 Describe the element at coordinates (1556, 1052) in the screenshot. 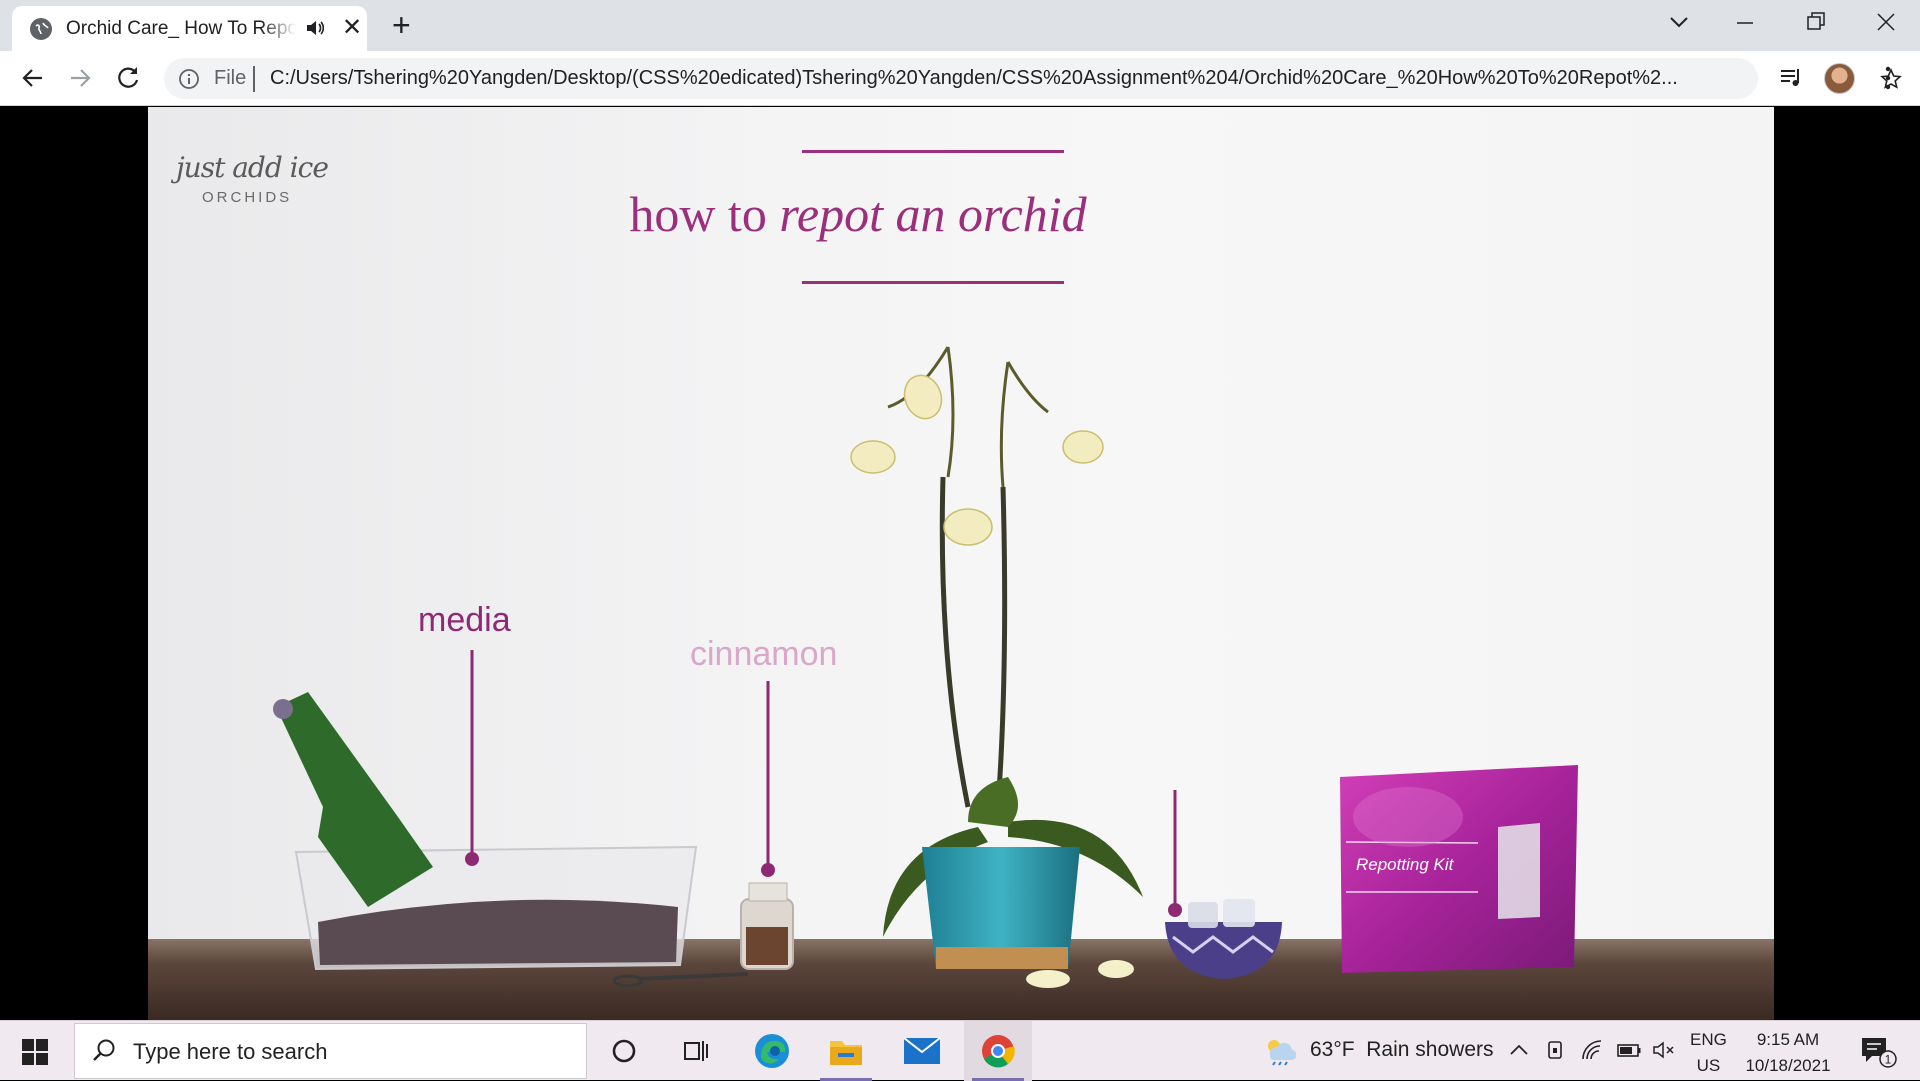

I see `meet-now-icon` at that location.